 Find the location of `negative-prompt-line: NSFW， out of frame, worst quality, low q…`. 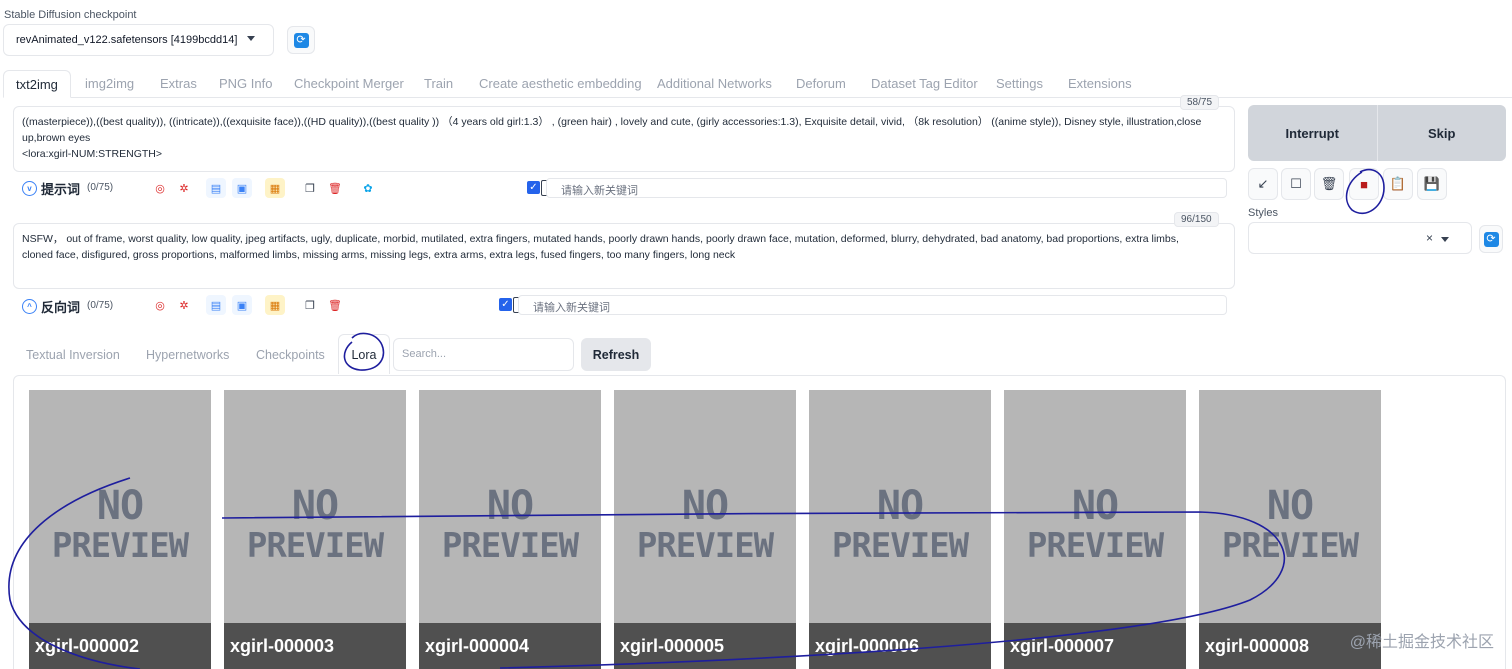

negative-prompt-line: NSFW， out of frame, worst quality, low q… is located at coordinates (600, 239).